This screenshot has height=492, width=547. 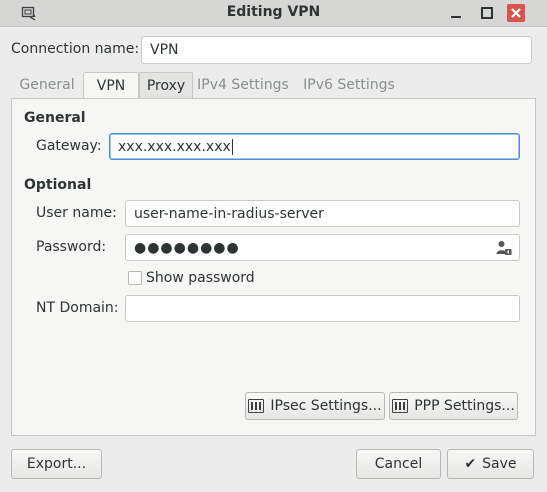 I want to click on connection-name-label: Connection name:, so click(x=75, y=49).